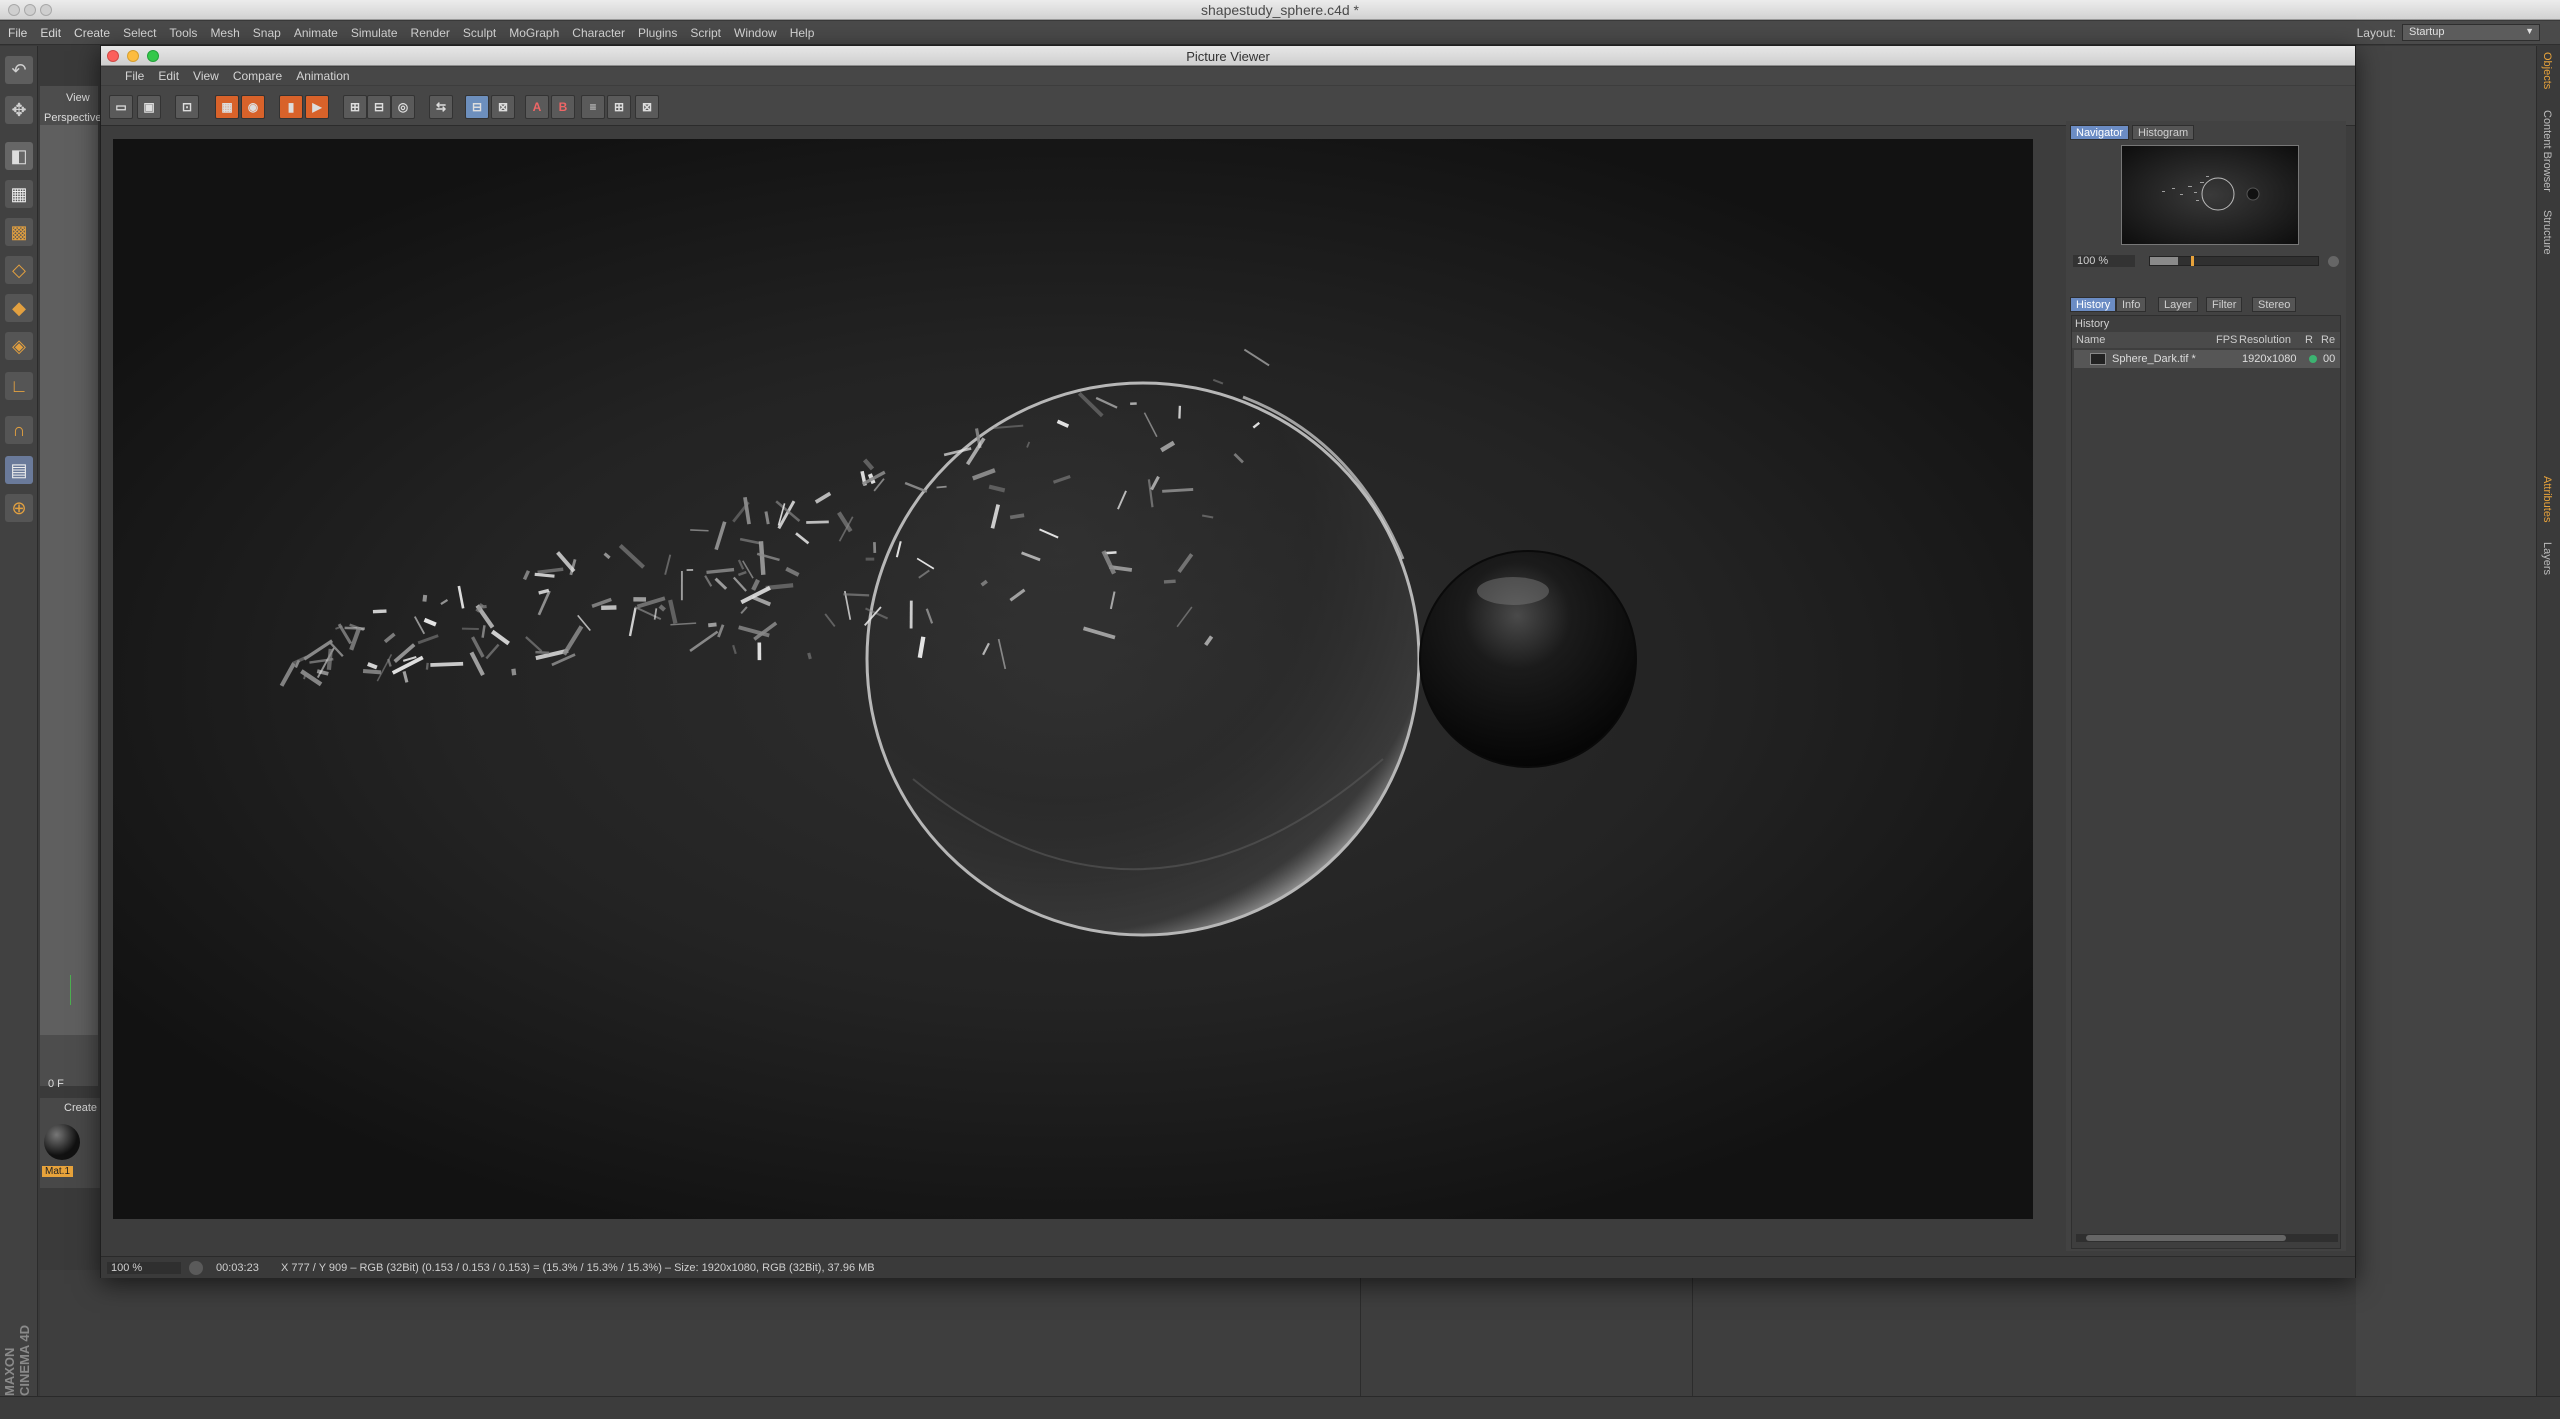 This screenshot has width=2560, height=1419. What do you see at coordinates (19, 346) in the screenshot?
I see `object-mode-icon: ◈` at bounding box center [19, 346].